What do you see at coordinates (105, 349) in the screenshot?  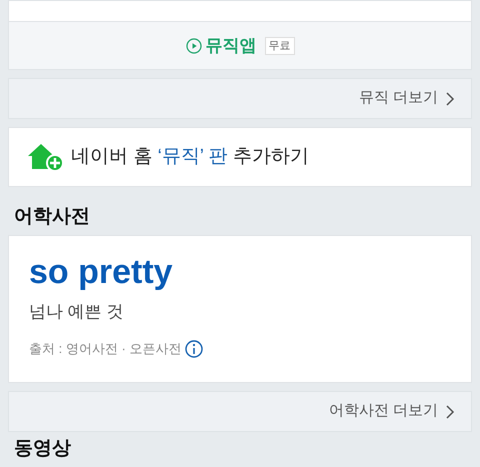 I see `source-text: 출처 : 영어사전 · 오픈사전` at bounding box center [105, 349].